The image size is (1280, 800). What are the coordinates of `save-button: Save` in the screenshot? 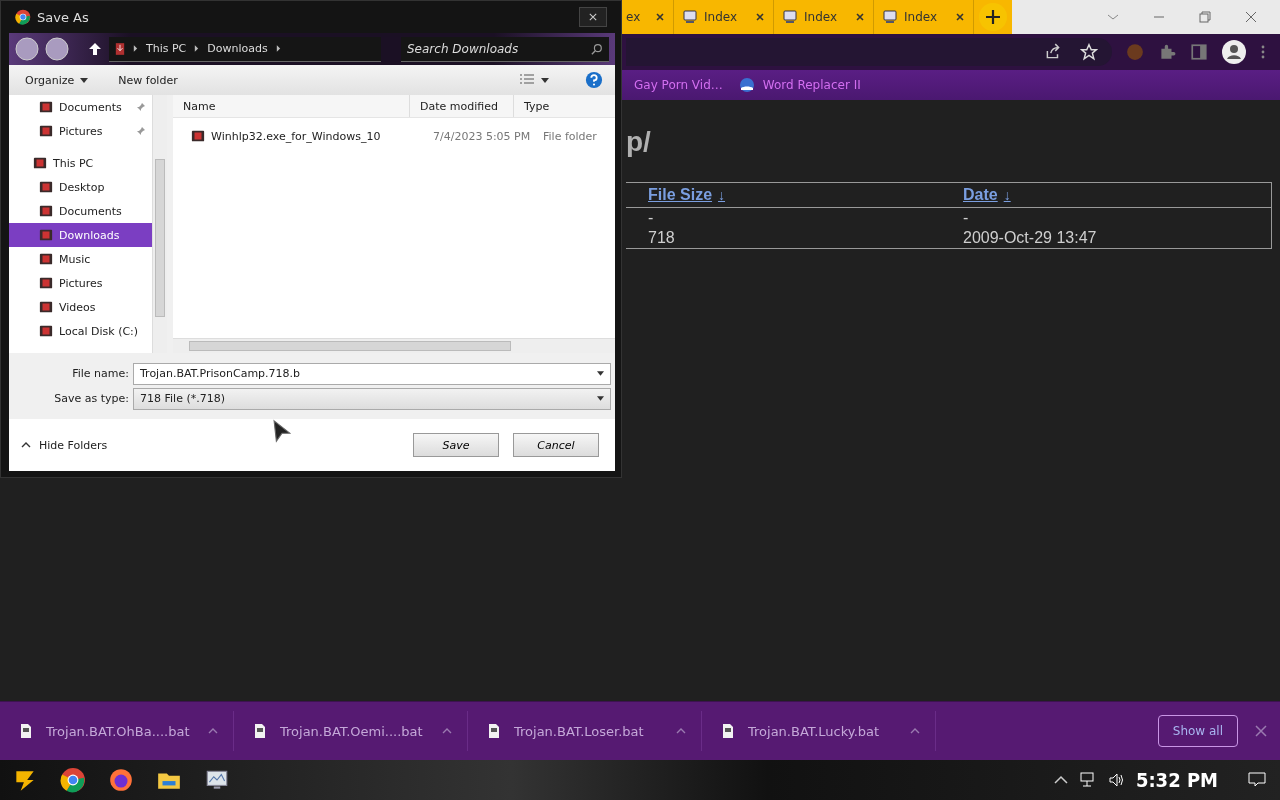 It's located at (456, 445).